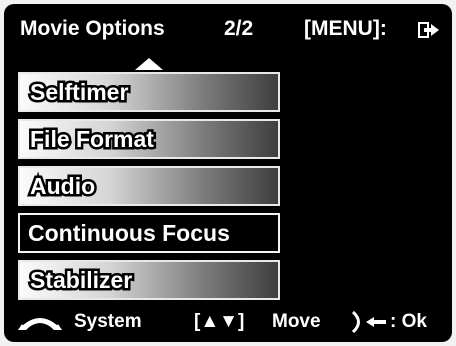 The height and width of the screenshot is (346, 456). What do you see at coordinates (92, 28) in the screenshot?
I see `menu-title: Movie Options` at bounding box center [92, 28].